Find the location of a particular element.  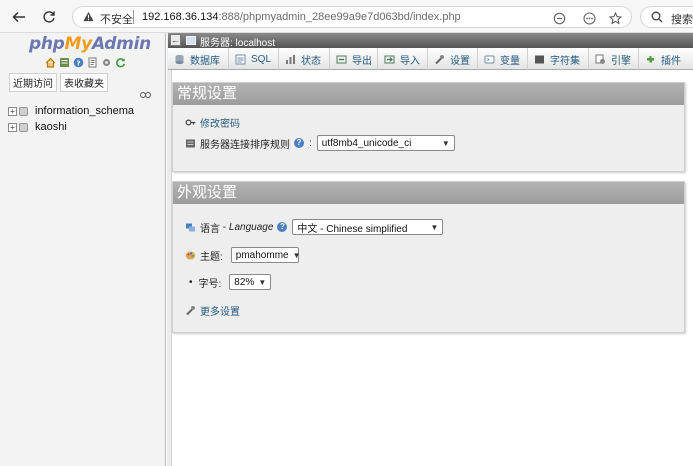

language-label: 语言 is located at coordinates (210, 229).